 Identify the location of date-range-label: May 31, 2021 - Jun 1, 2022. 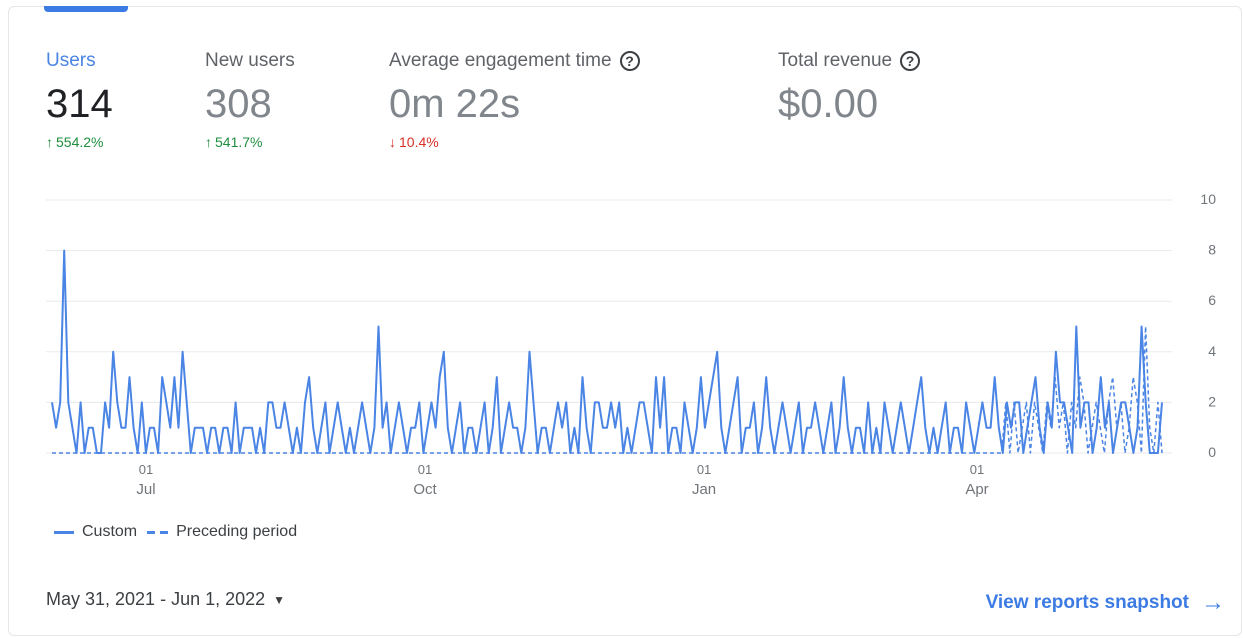
(156, 599).